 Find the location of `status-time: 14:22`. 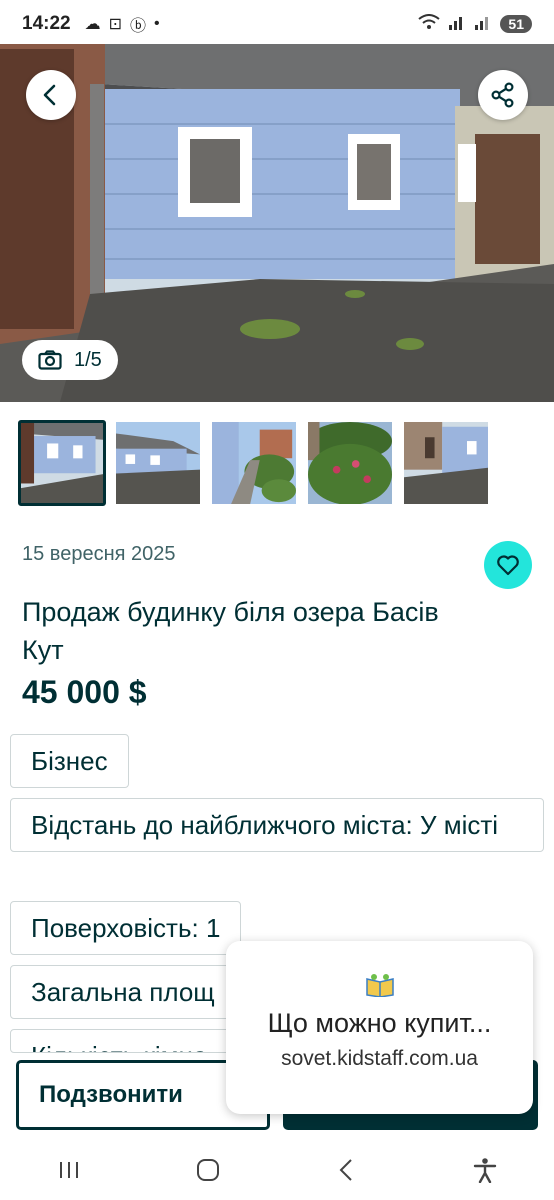

status-time: 14:22 is located at coordinates (46, 23).